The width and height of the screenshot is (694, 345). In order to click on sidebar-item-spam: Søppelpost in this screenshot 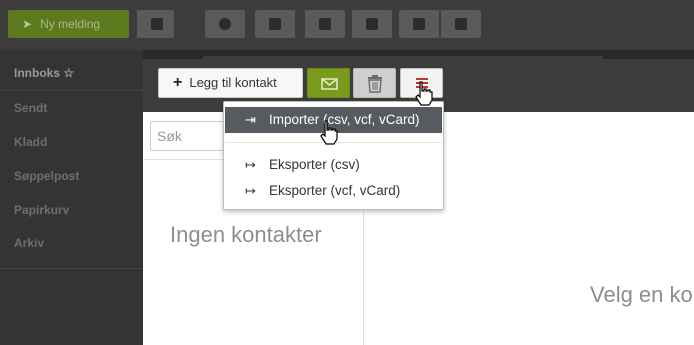, I will do `click(46, 176)`.